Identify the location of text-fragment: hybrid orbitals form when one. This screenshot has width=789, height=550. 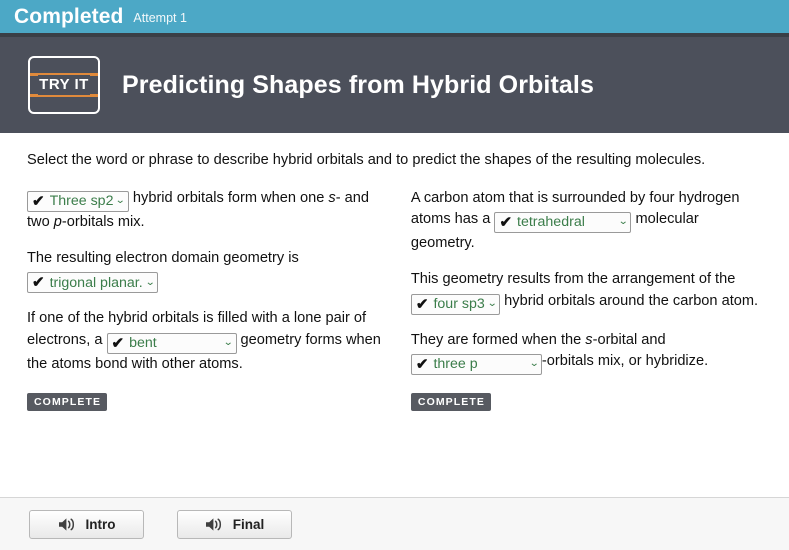
(228, 197).